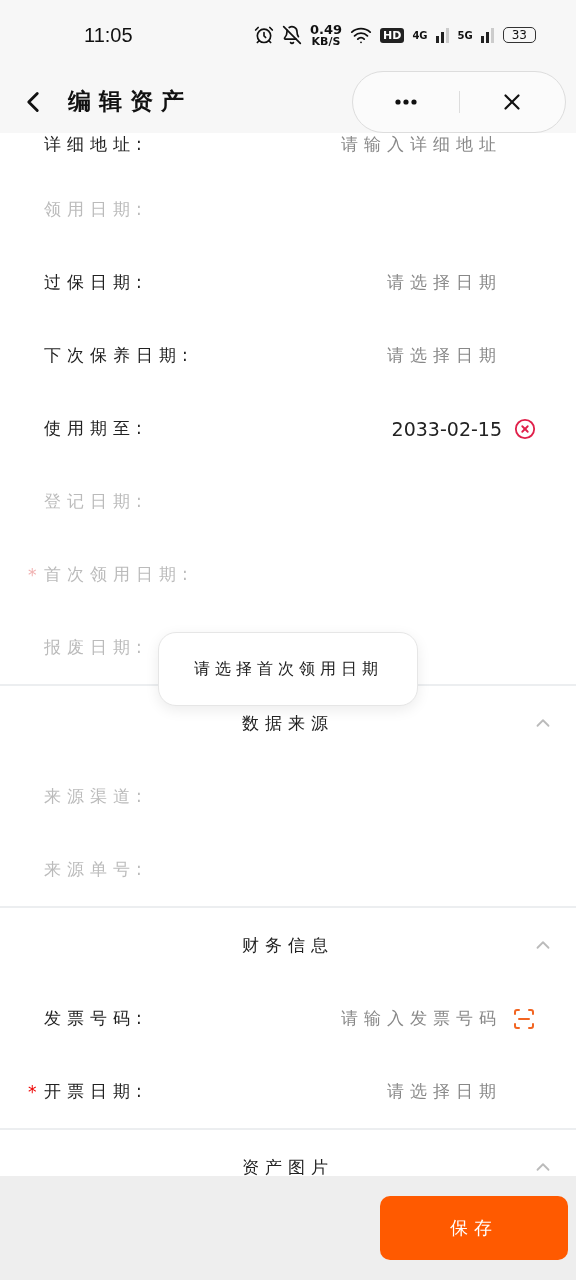 This screenshot has height=1280, width=576. Describe the element at coordinates (96, 209) in the screenshot. I see `field-label: 领用日期:` at that location.